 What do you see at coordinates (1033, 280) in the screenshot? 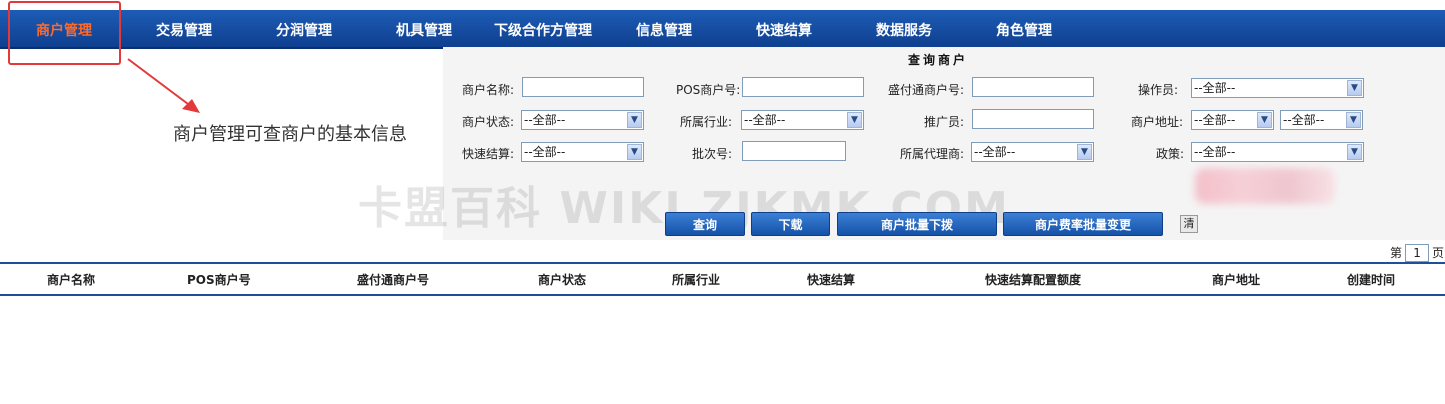
I see `column-header-quick-settle-quota: 快速结算配置额度` at bounding box center [1033, 280].